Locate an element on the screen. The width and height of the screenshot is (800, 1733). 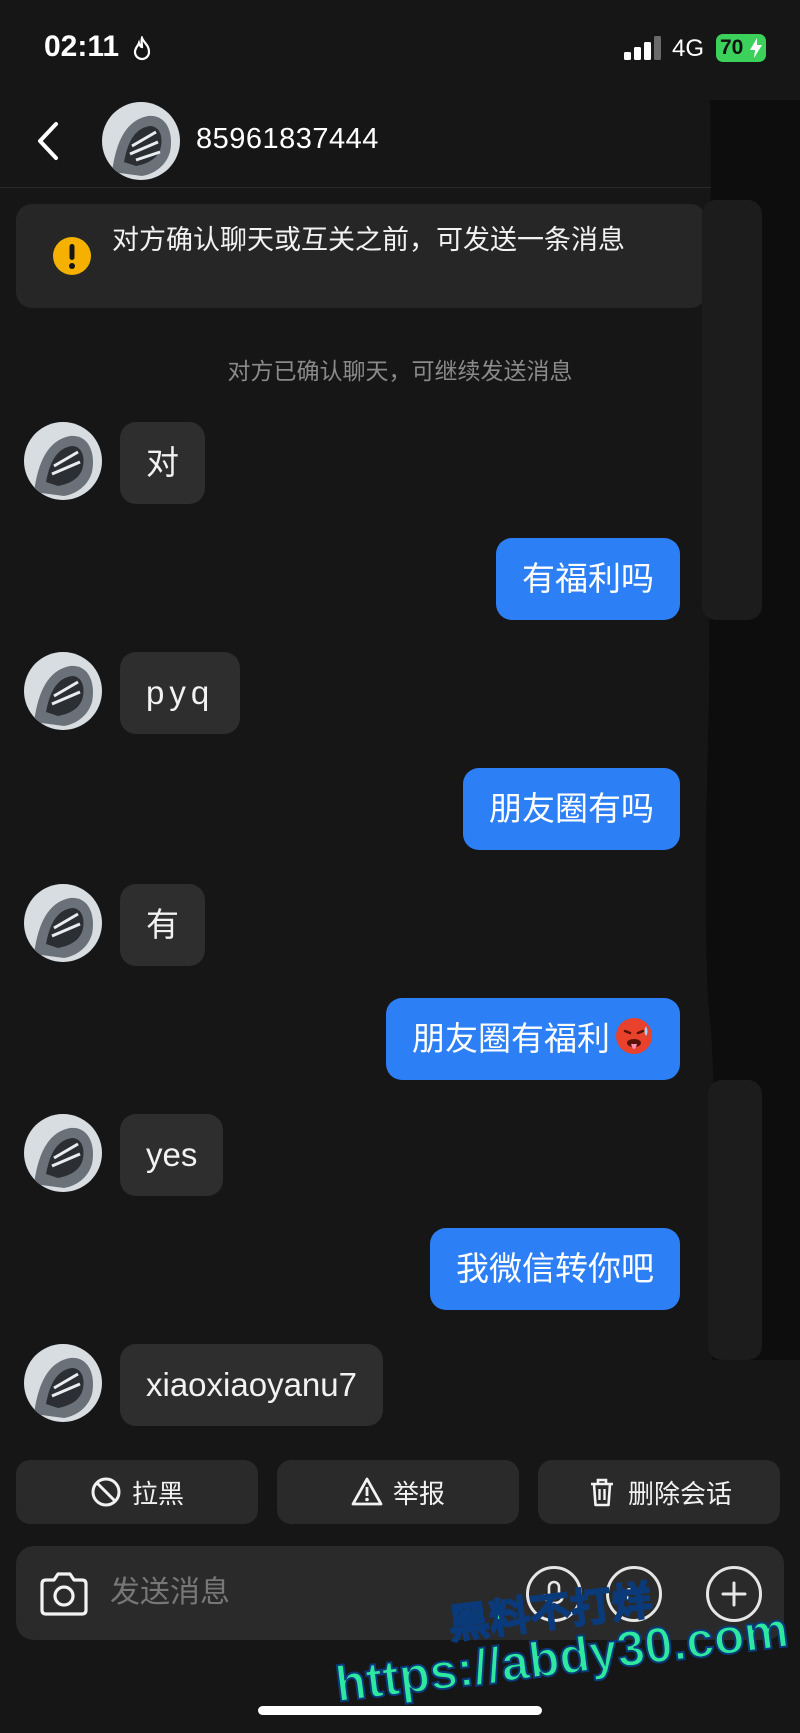
status-time: 02:11 is located at coordinates (82, 46).